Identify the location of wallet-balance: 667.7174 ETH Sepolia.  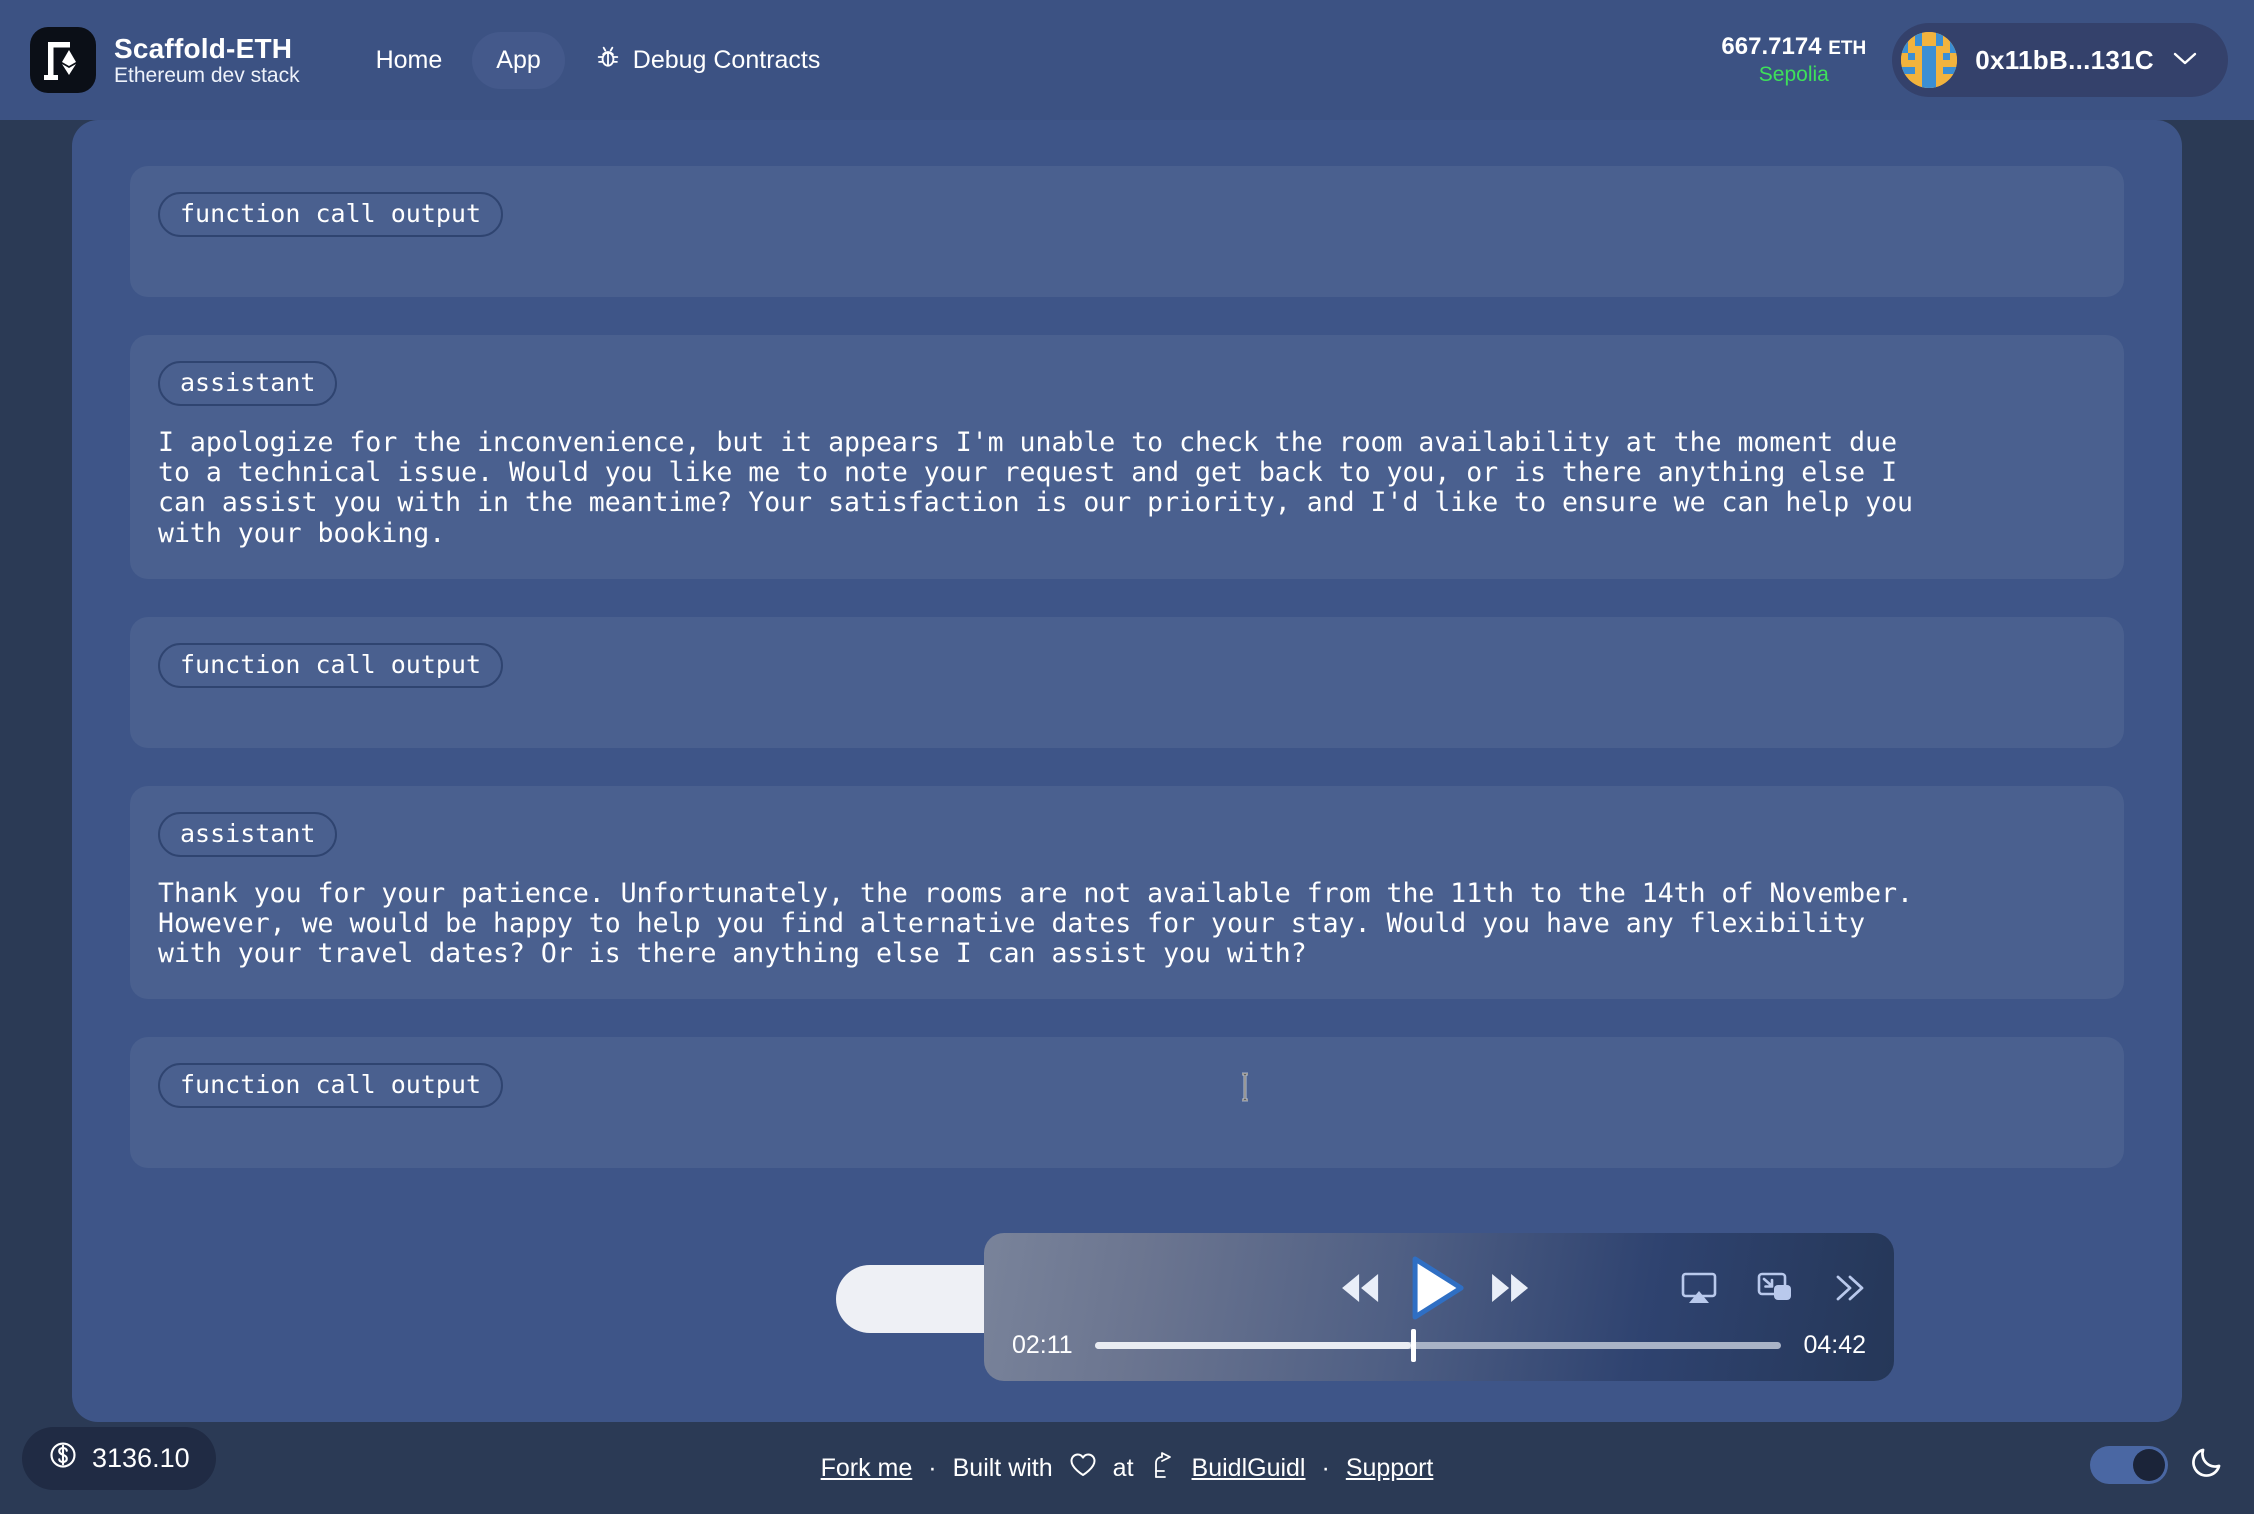
(1793, 60).